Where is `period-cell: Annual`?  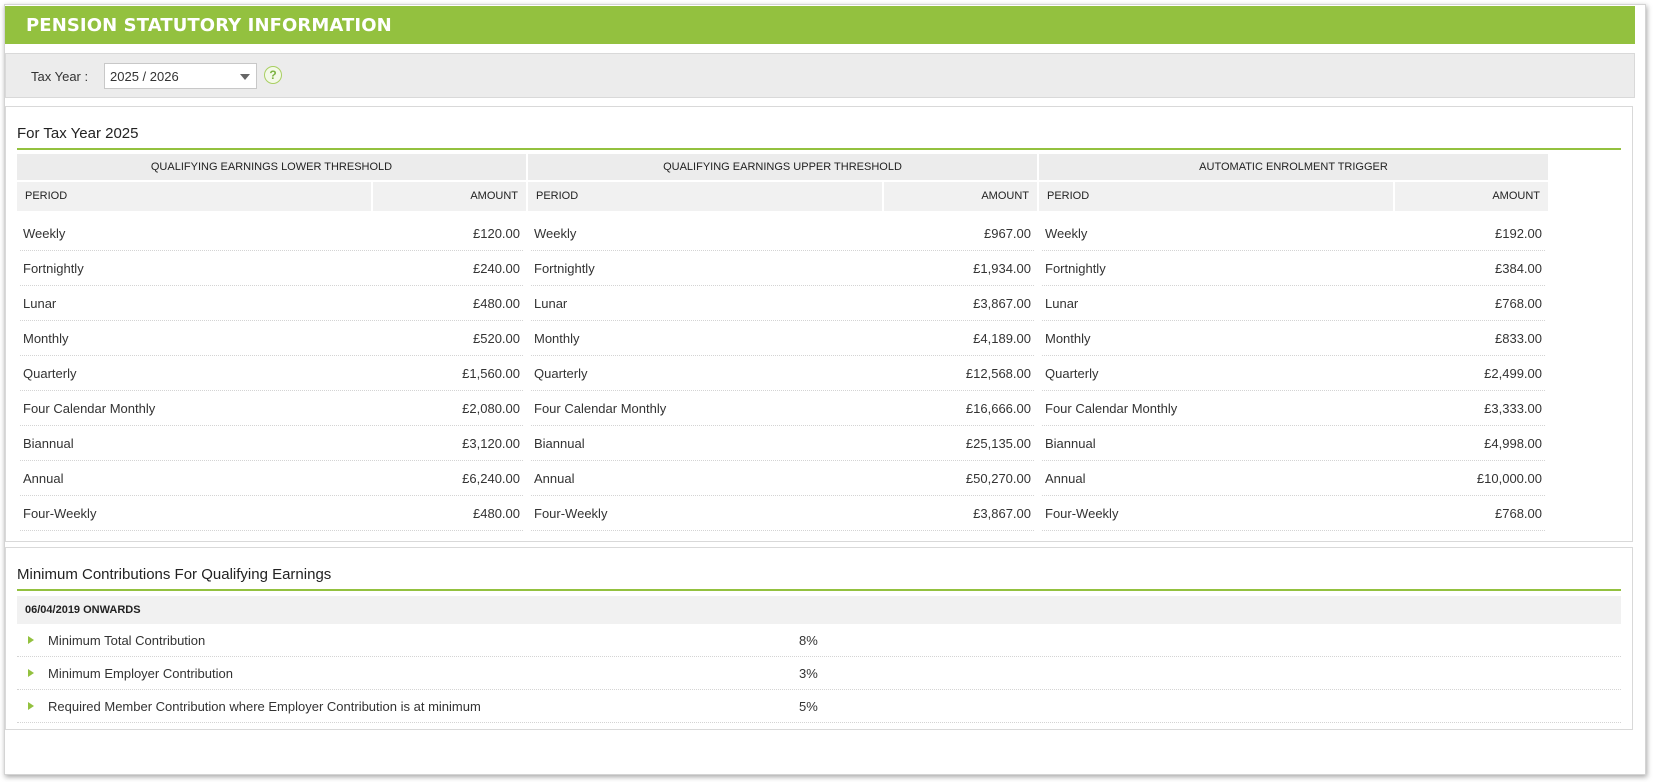 period-cell: Annual is located at coordinates (43, 478).